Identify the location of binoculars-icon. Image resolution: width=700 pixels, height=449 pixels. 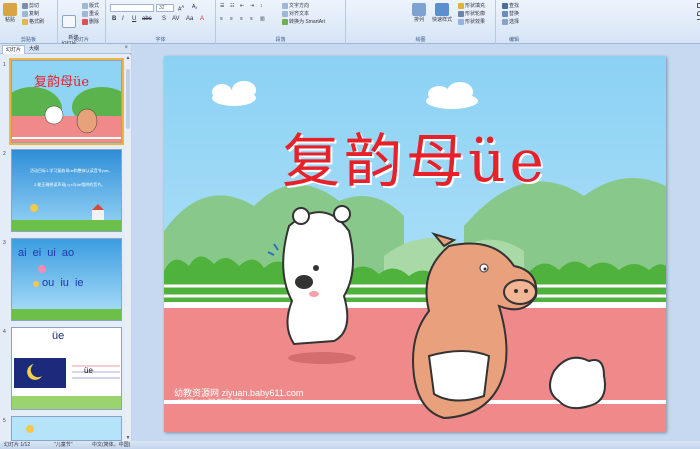
(505, 5).